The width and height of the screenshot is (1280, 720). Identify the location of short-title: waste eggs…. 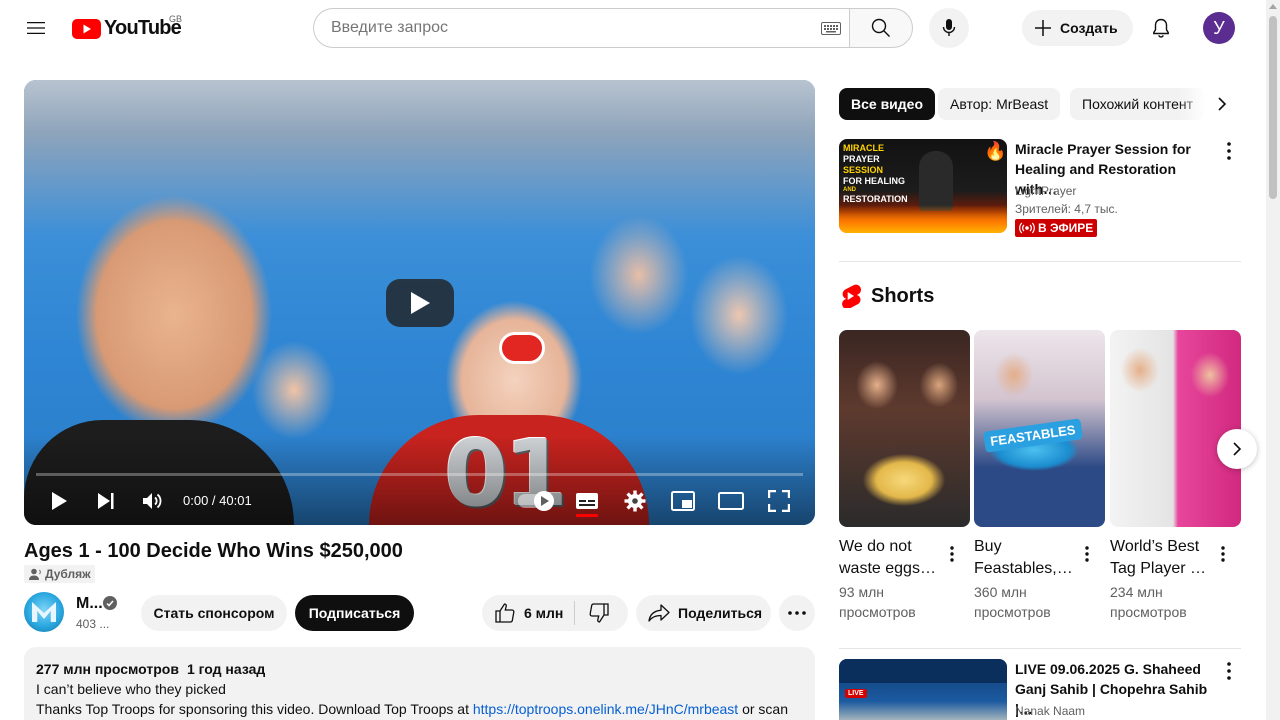
(891, 569).